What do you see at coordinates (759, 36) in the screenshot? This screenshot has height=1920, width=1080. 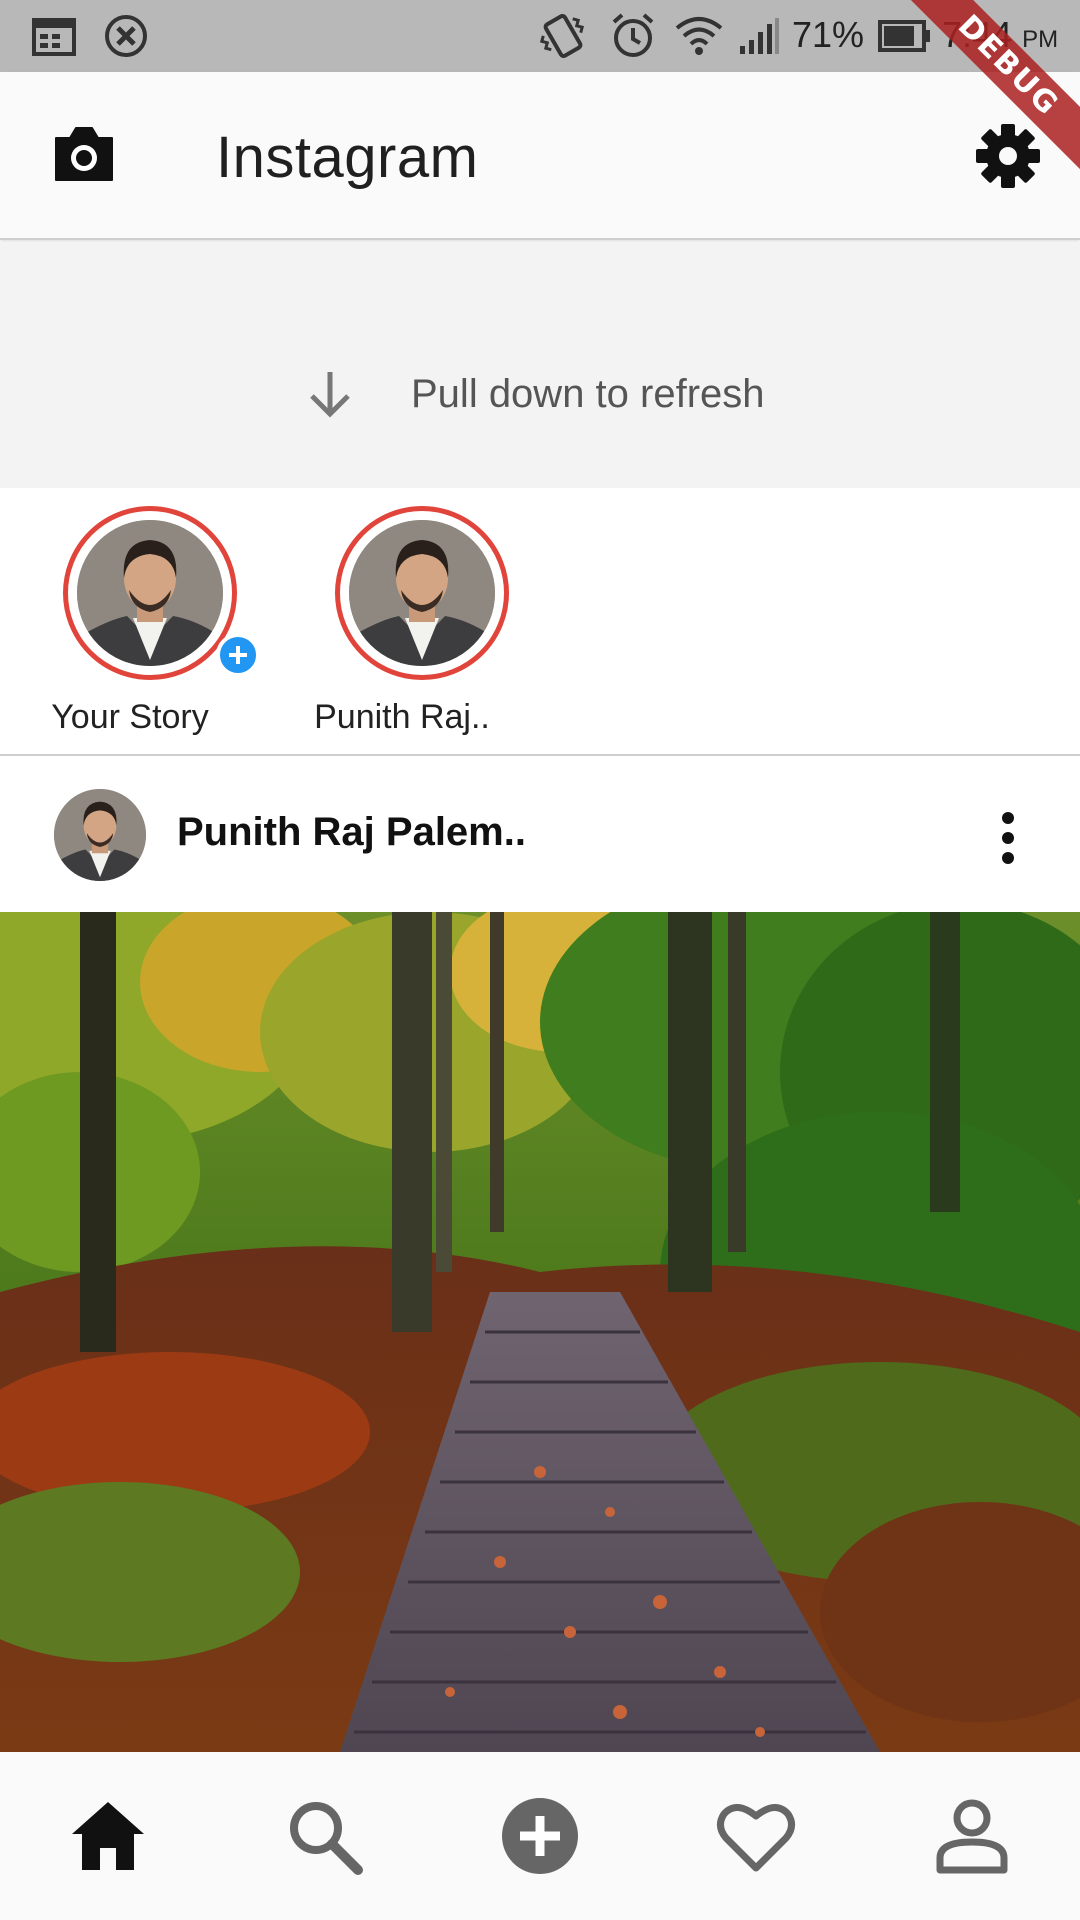 I see `signal-icon` at bounding box center [759, 36].